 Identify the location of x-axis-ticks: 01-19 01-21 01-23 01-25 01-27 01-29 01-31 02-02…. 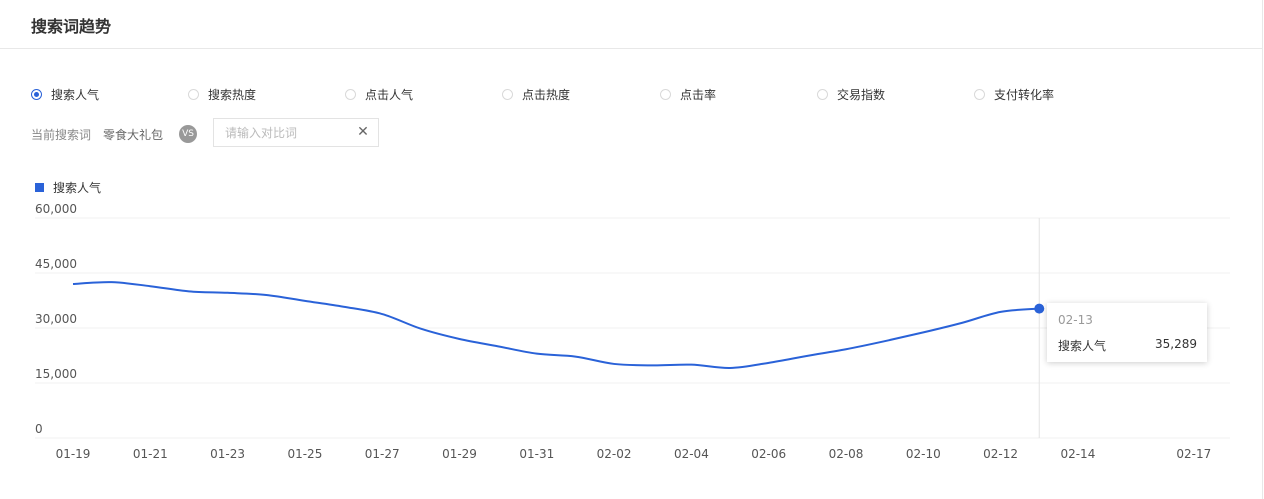
(634, 454).